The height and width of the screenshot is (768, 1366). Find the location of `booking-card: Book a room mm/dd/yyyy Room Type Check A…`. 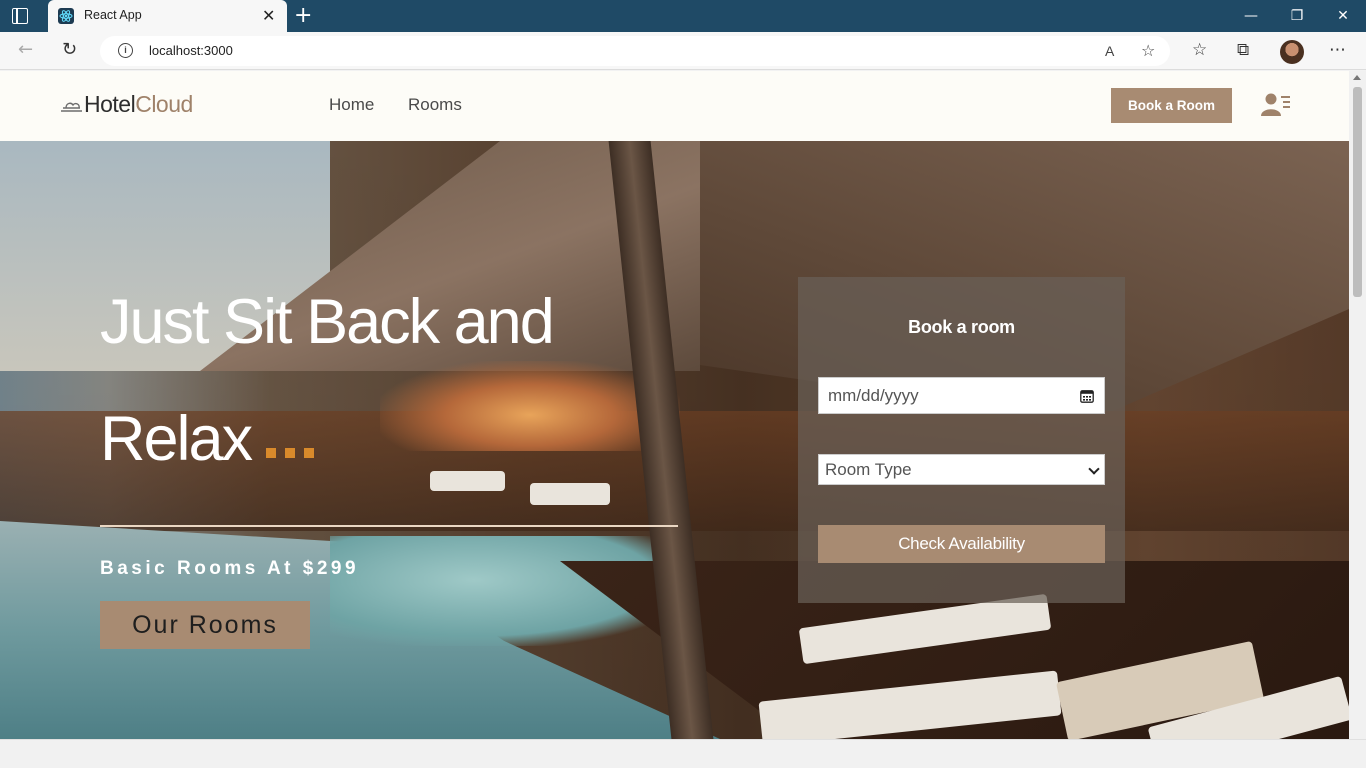

booking-card: Book a room mm/dd/yyyy Room Type Check A… is located at coordinates (961, 440).